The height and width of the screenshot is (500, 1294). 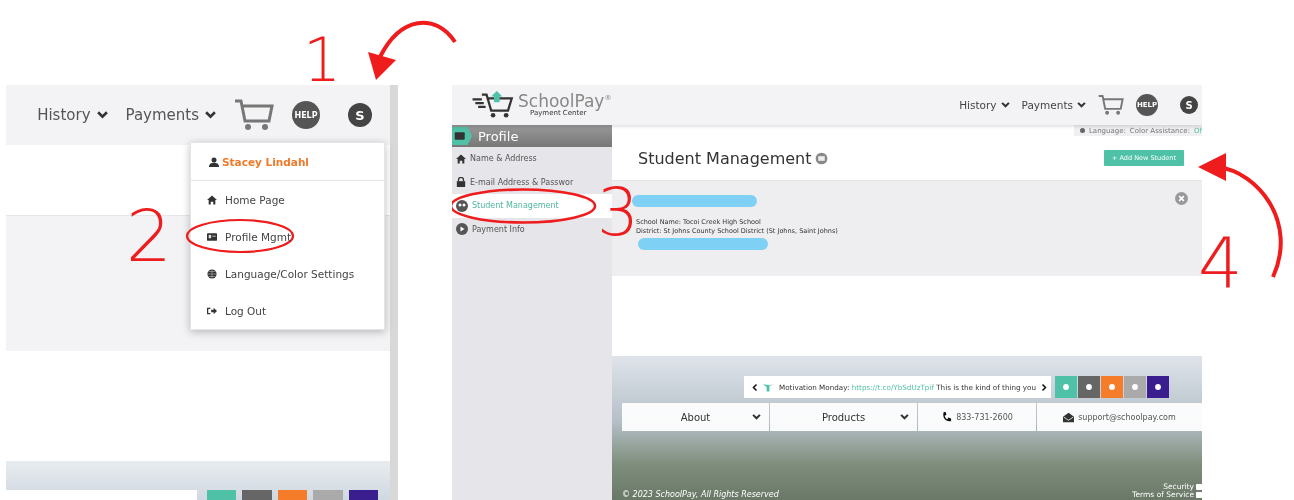 I want to click on copyright-text: © 2023 SchoolPay, All Rights Reserved, so click(x=700, y=494).